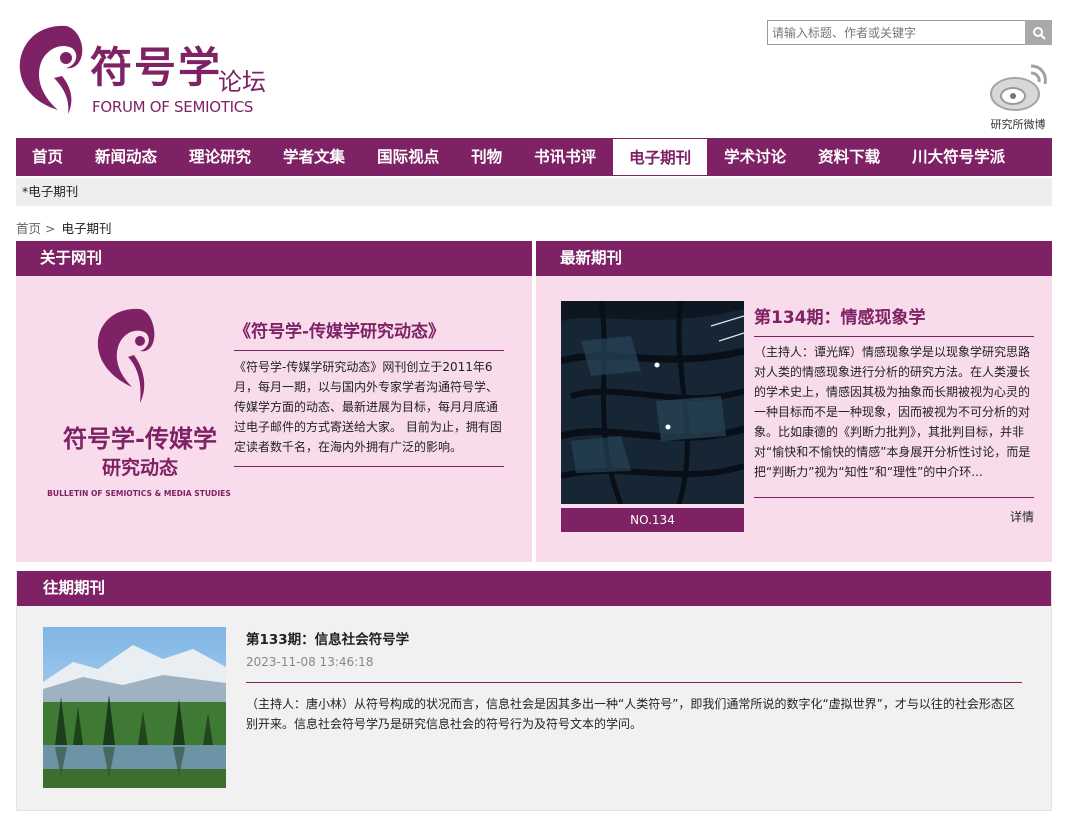  Describe the element at coordinates (534, 192) in the screenshot. I see `sub-nav-bar: *电子期刊` at that location.